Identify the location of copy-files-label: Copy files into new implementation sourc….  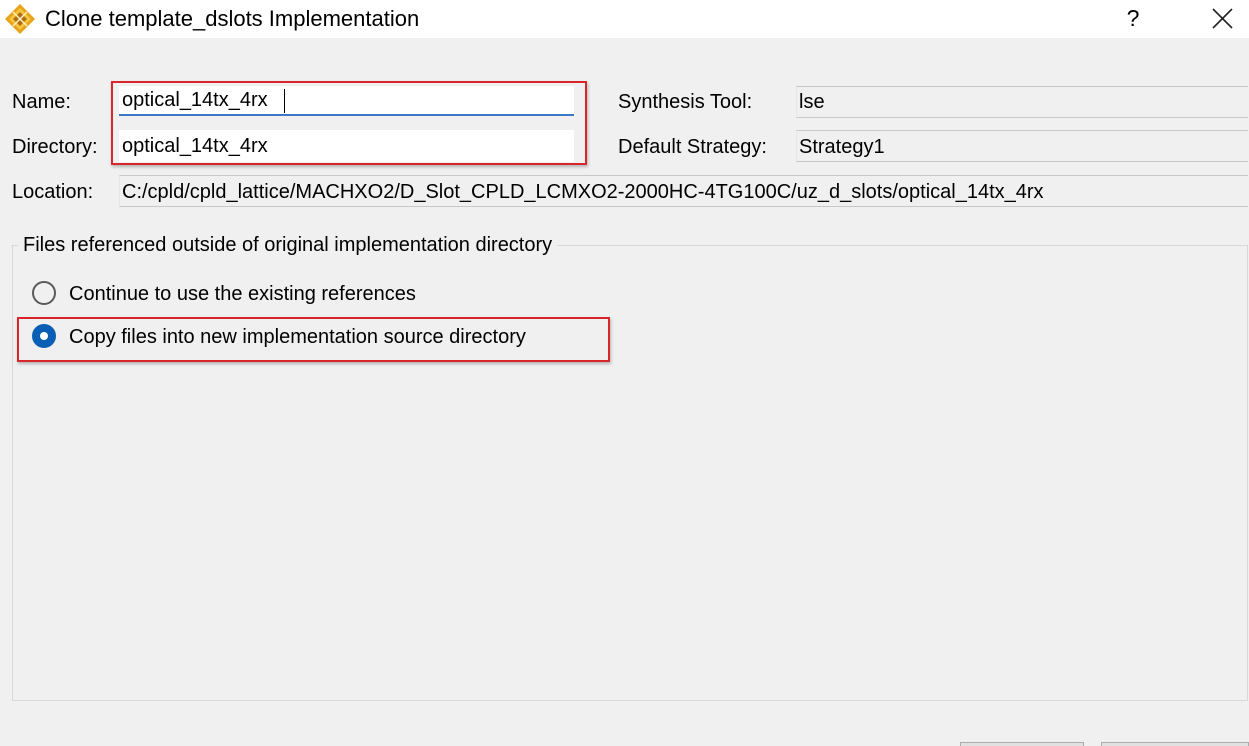
(297, 337).